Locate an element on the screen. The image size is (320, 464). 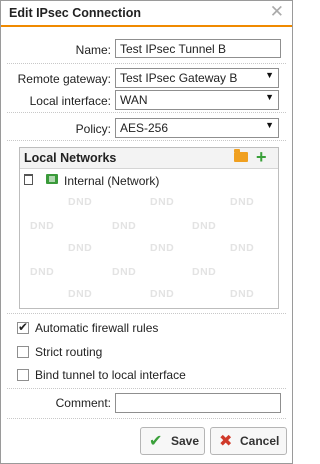
trash-icon is located at coordinates (28, 179).